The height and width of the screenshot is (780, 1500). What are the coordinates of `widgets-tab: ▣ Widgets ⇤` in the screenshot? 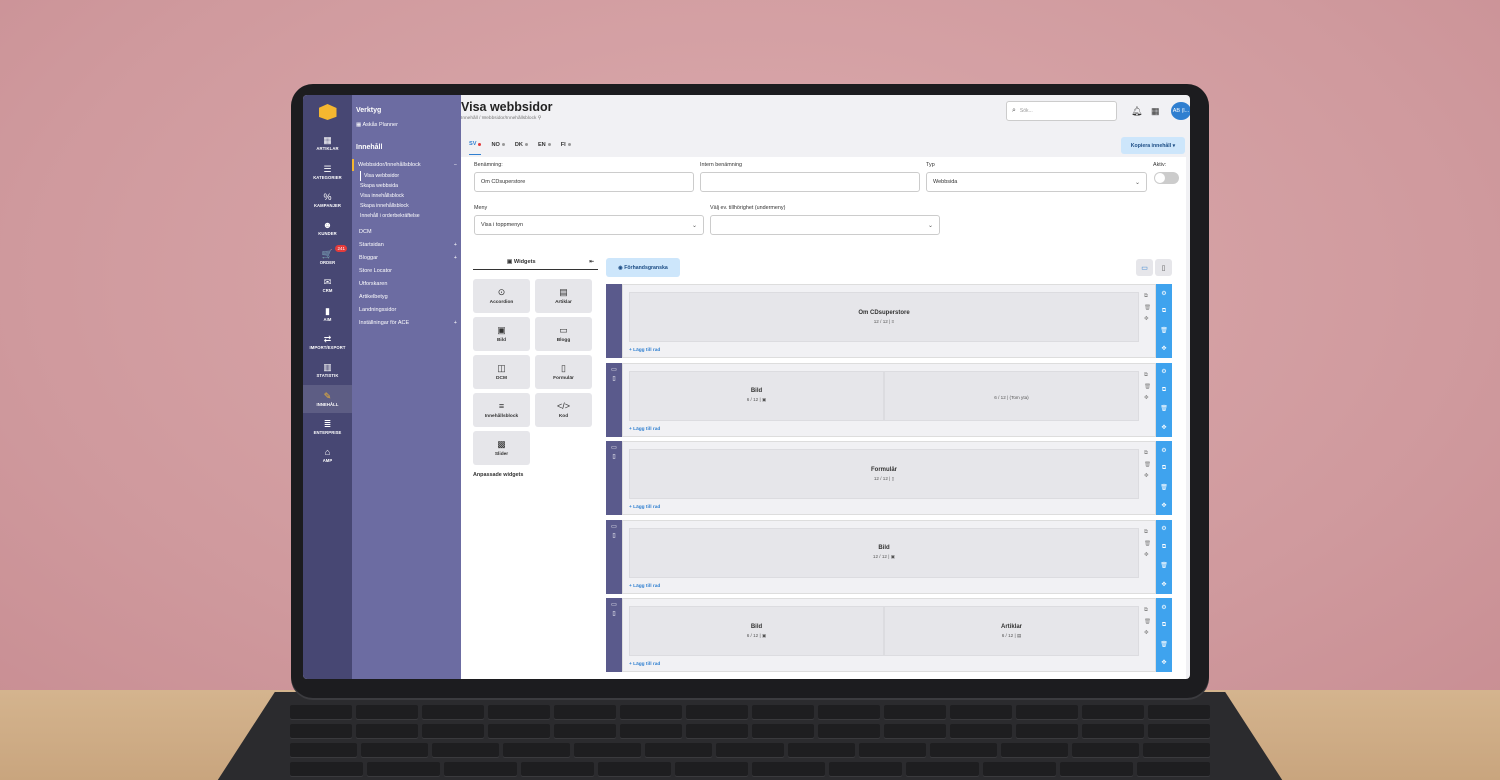 It's located at (535, 264).